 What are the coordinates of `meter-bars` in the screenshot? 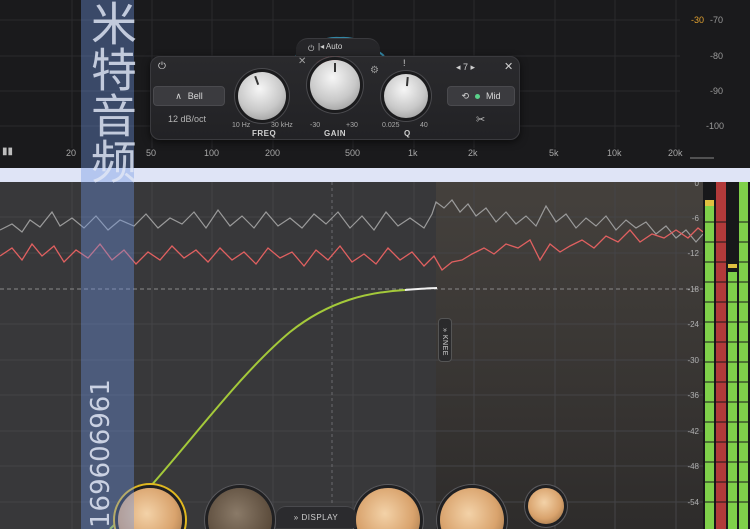 It's located at (726, 355).